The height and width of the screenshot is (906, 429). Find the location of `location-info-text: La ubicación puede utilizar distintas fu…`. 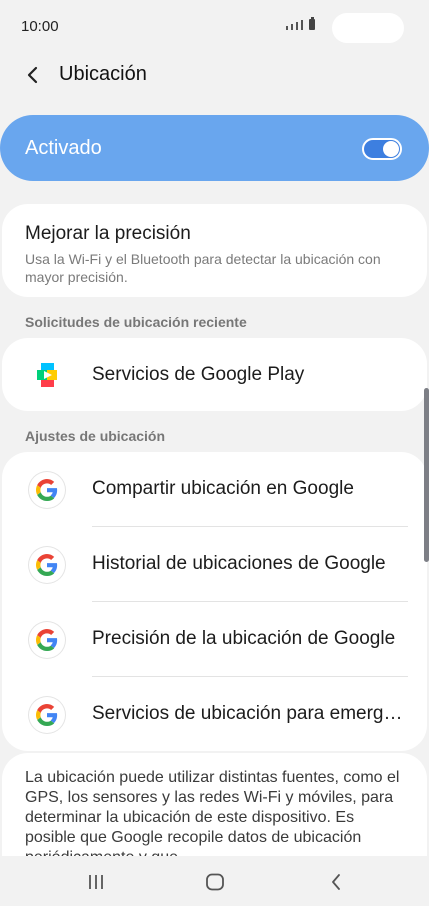

location-info-text: La ubicación puede utilizar distintas fu… is located at coordinates (212, 812).